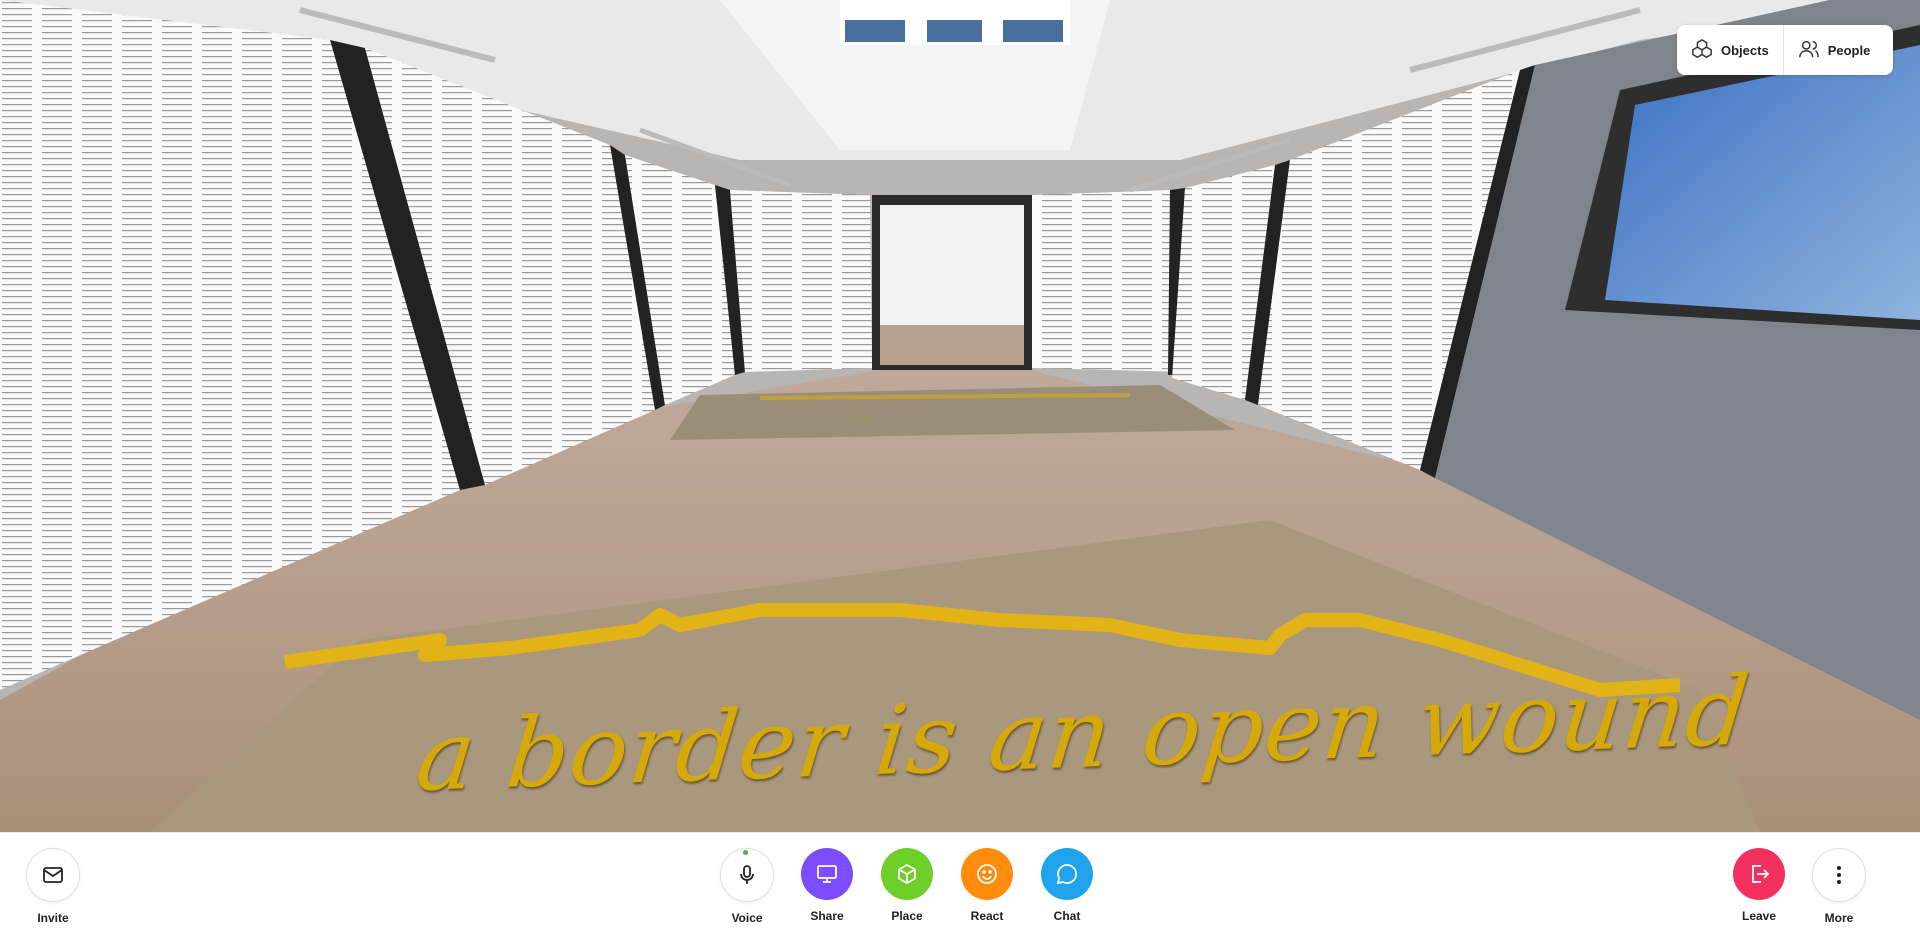 The height and width of the screenshot is (942, 1920). What do you see at coordinates (1839, 918) in the screenshot?
I see `more-label: More` at bounding box center [1839, 918].